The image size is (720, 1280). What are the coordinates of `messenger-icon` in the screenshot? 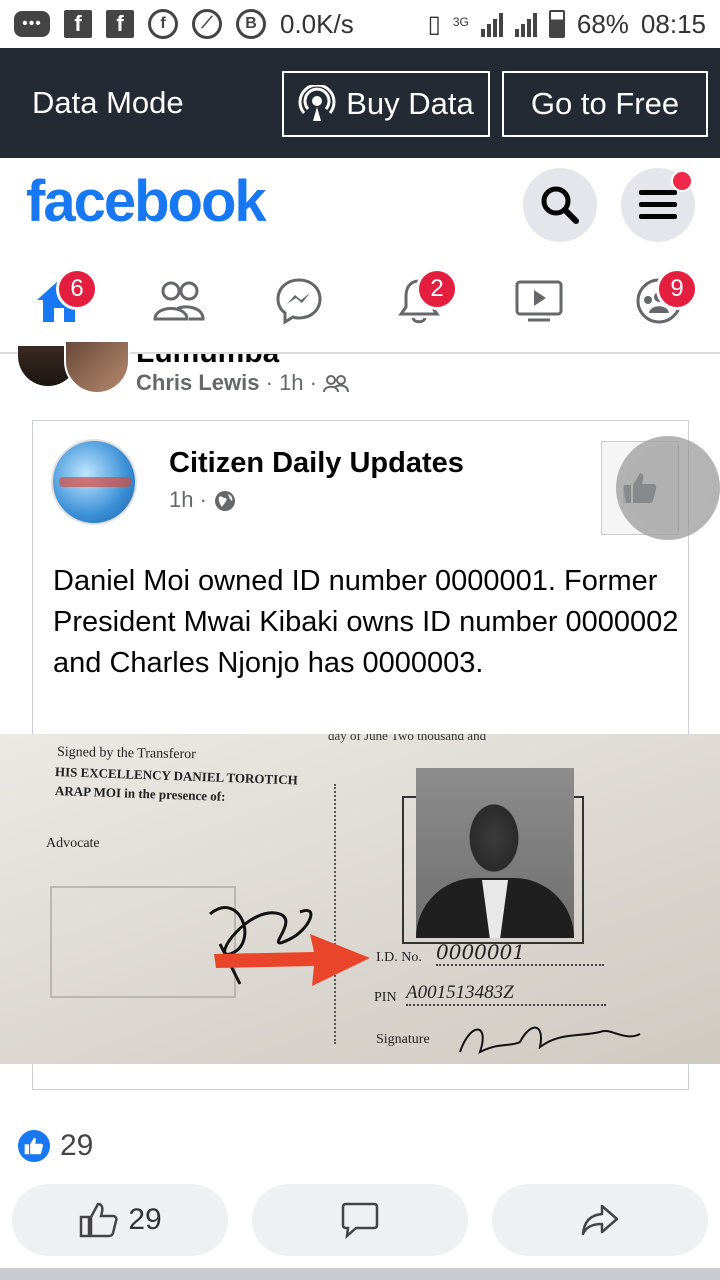 It's located at (299, 301).